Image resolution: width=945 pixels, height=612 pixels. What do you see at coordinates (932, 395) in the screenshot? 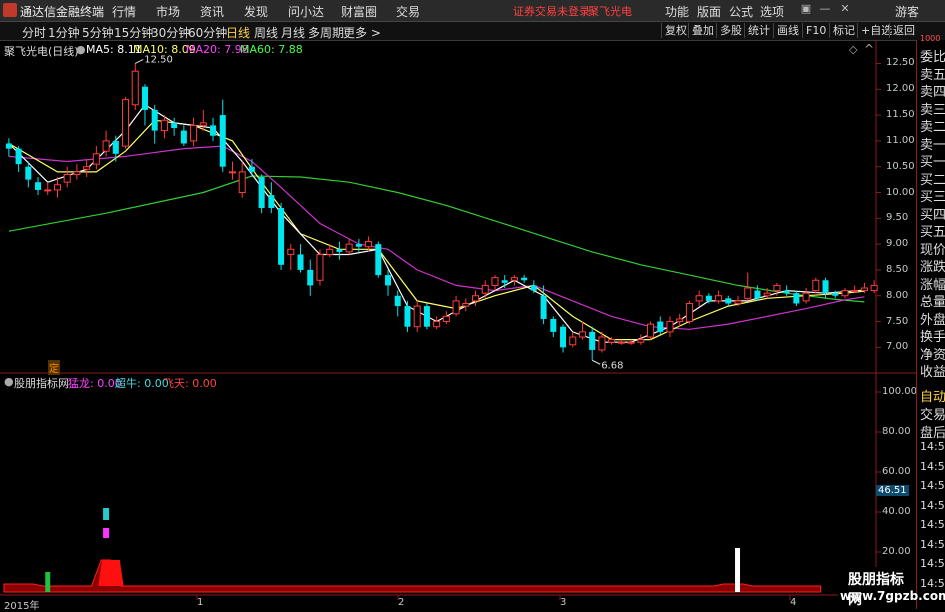
I see `trade-label-0: 自动` at bounding box center [932, 395].